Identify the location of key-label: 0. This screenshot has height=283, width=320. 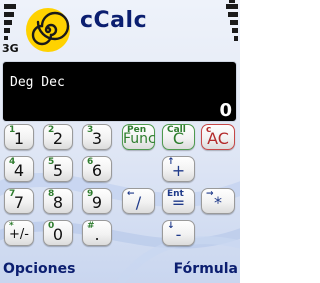
(58, 234).